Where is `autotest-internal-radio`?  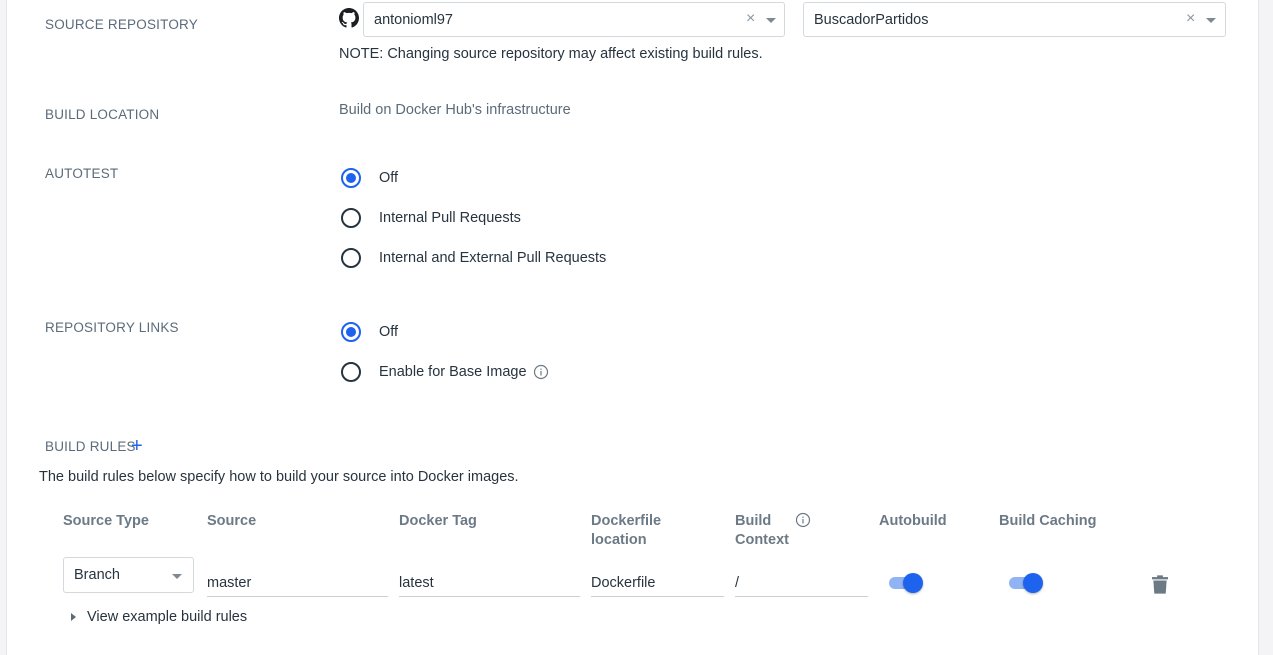
autotest-internal-radio is located at coordinates (351, 218).